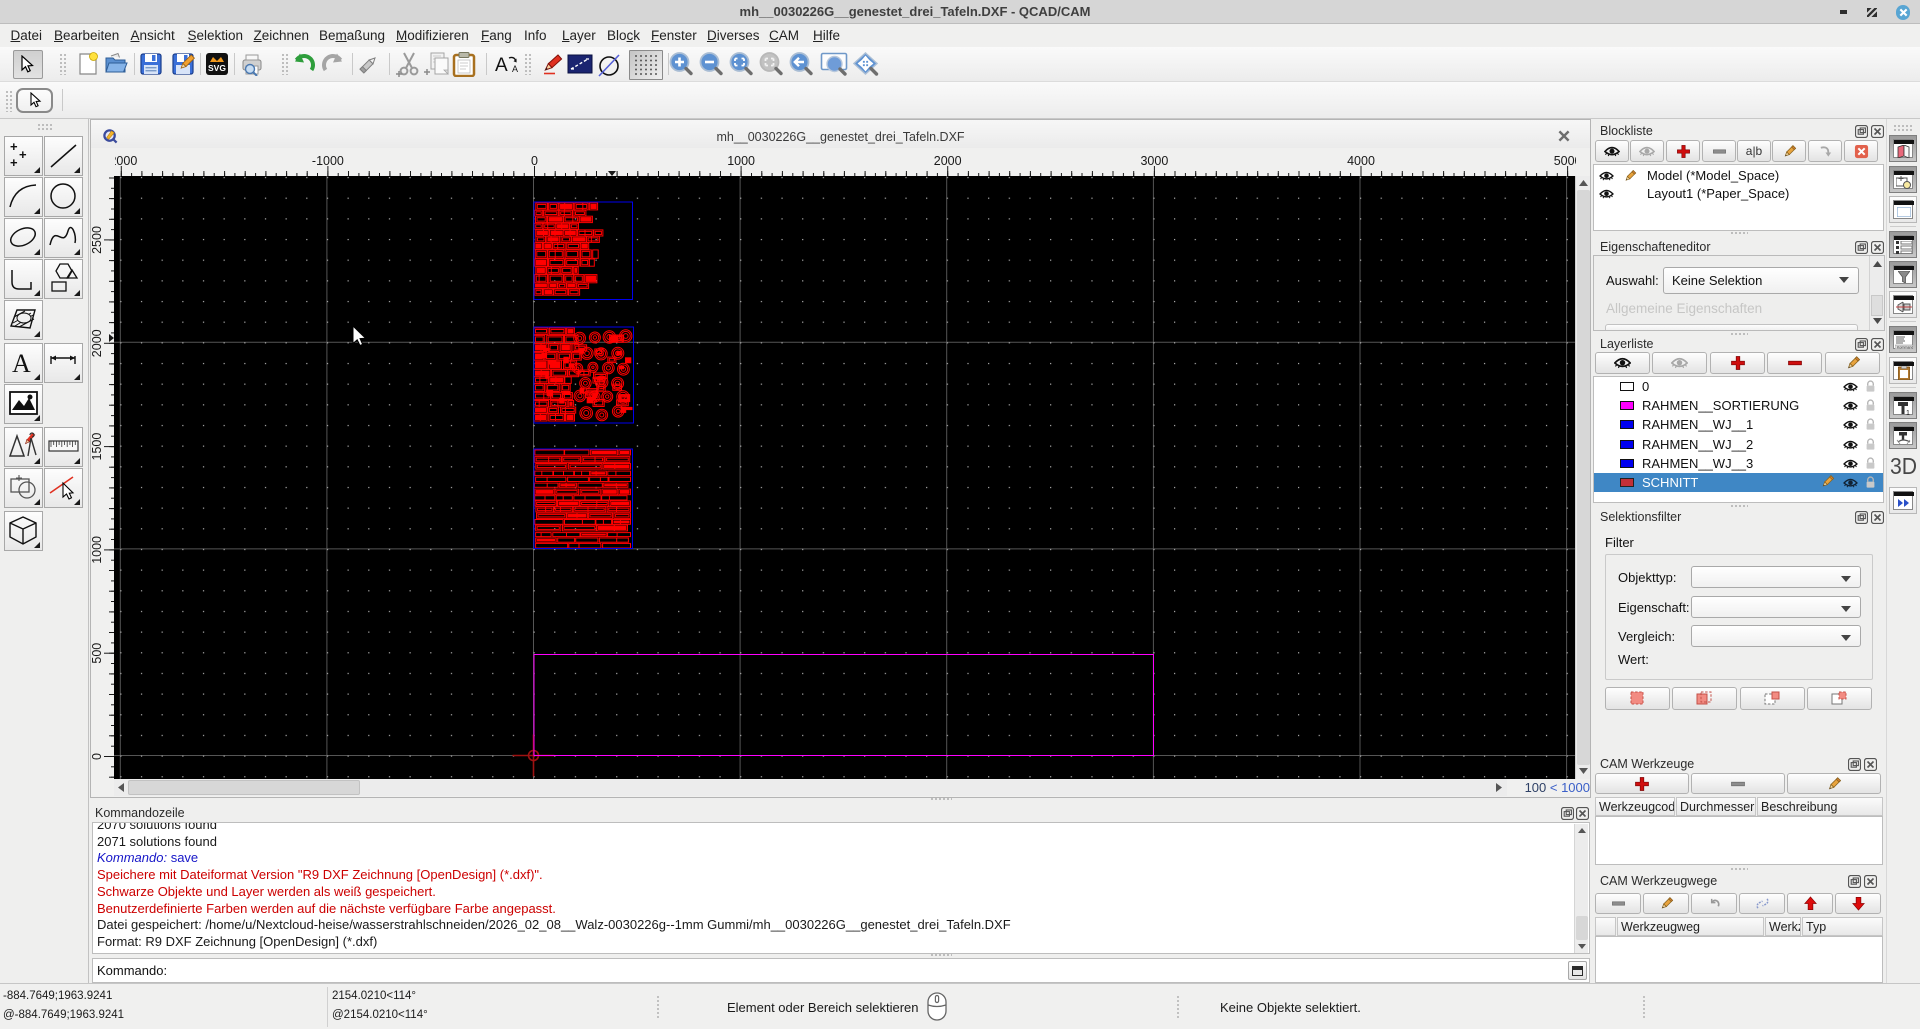 The height and width of the screenshot is (1029, 1920). What do you see at coordinates (97, 447) in the screenshot?
I see `svg-text: 1500` at bounding box center [97, 447].